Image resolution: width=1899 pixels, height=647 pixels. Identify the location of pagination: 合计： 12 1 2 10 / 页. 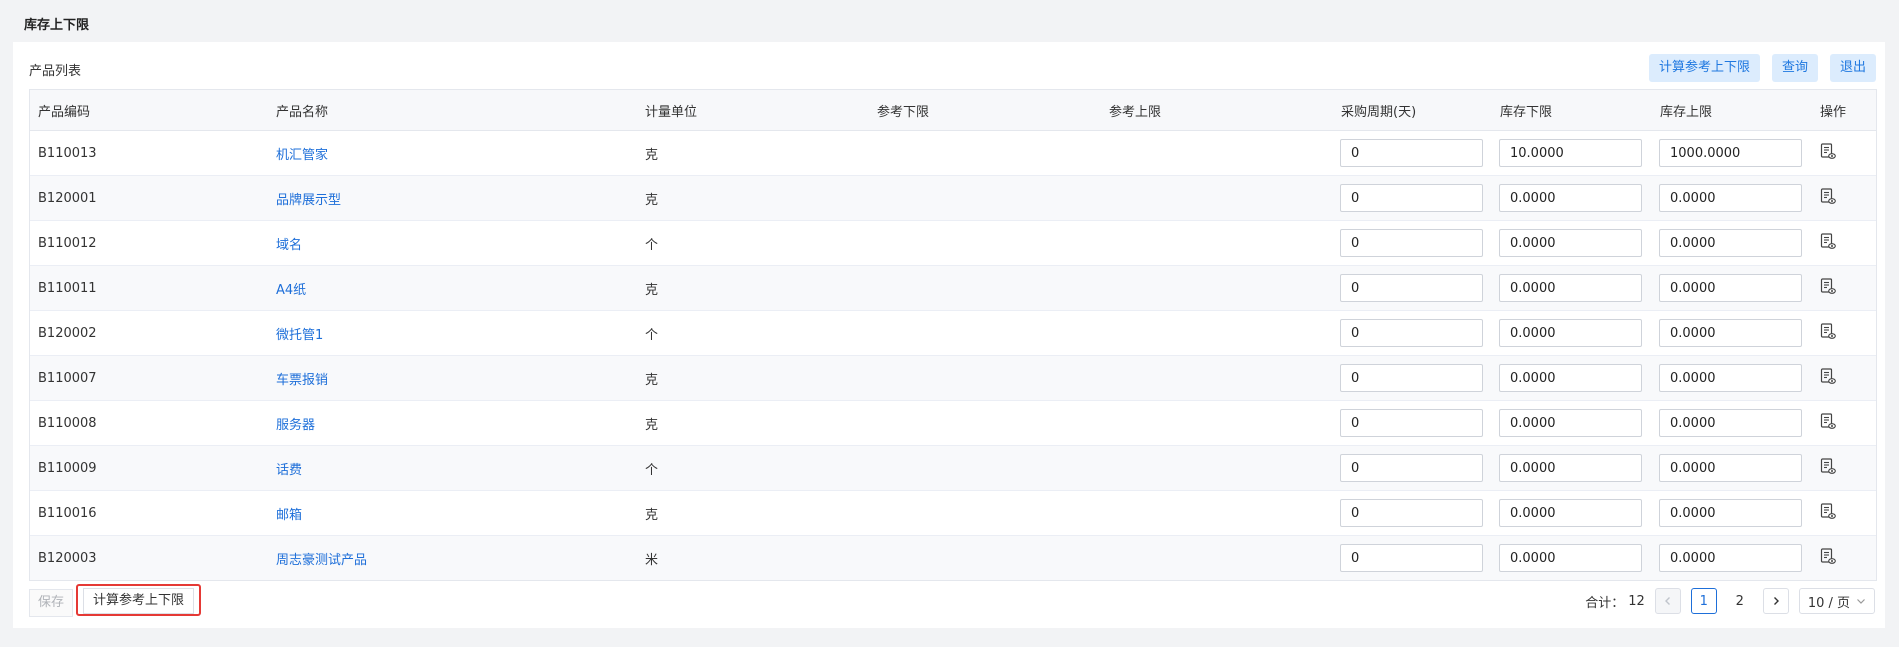
(1730, 601).